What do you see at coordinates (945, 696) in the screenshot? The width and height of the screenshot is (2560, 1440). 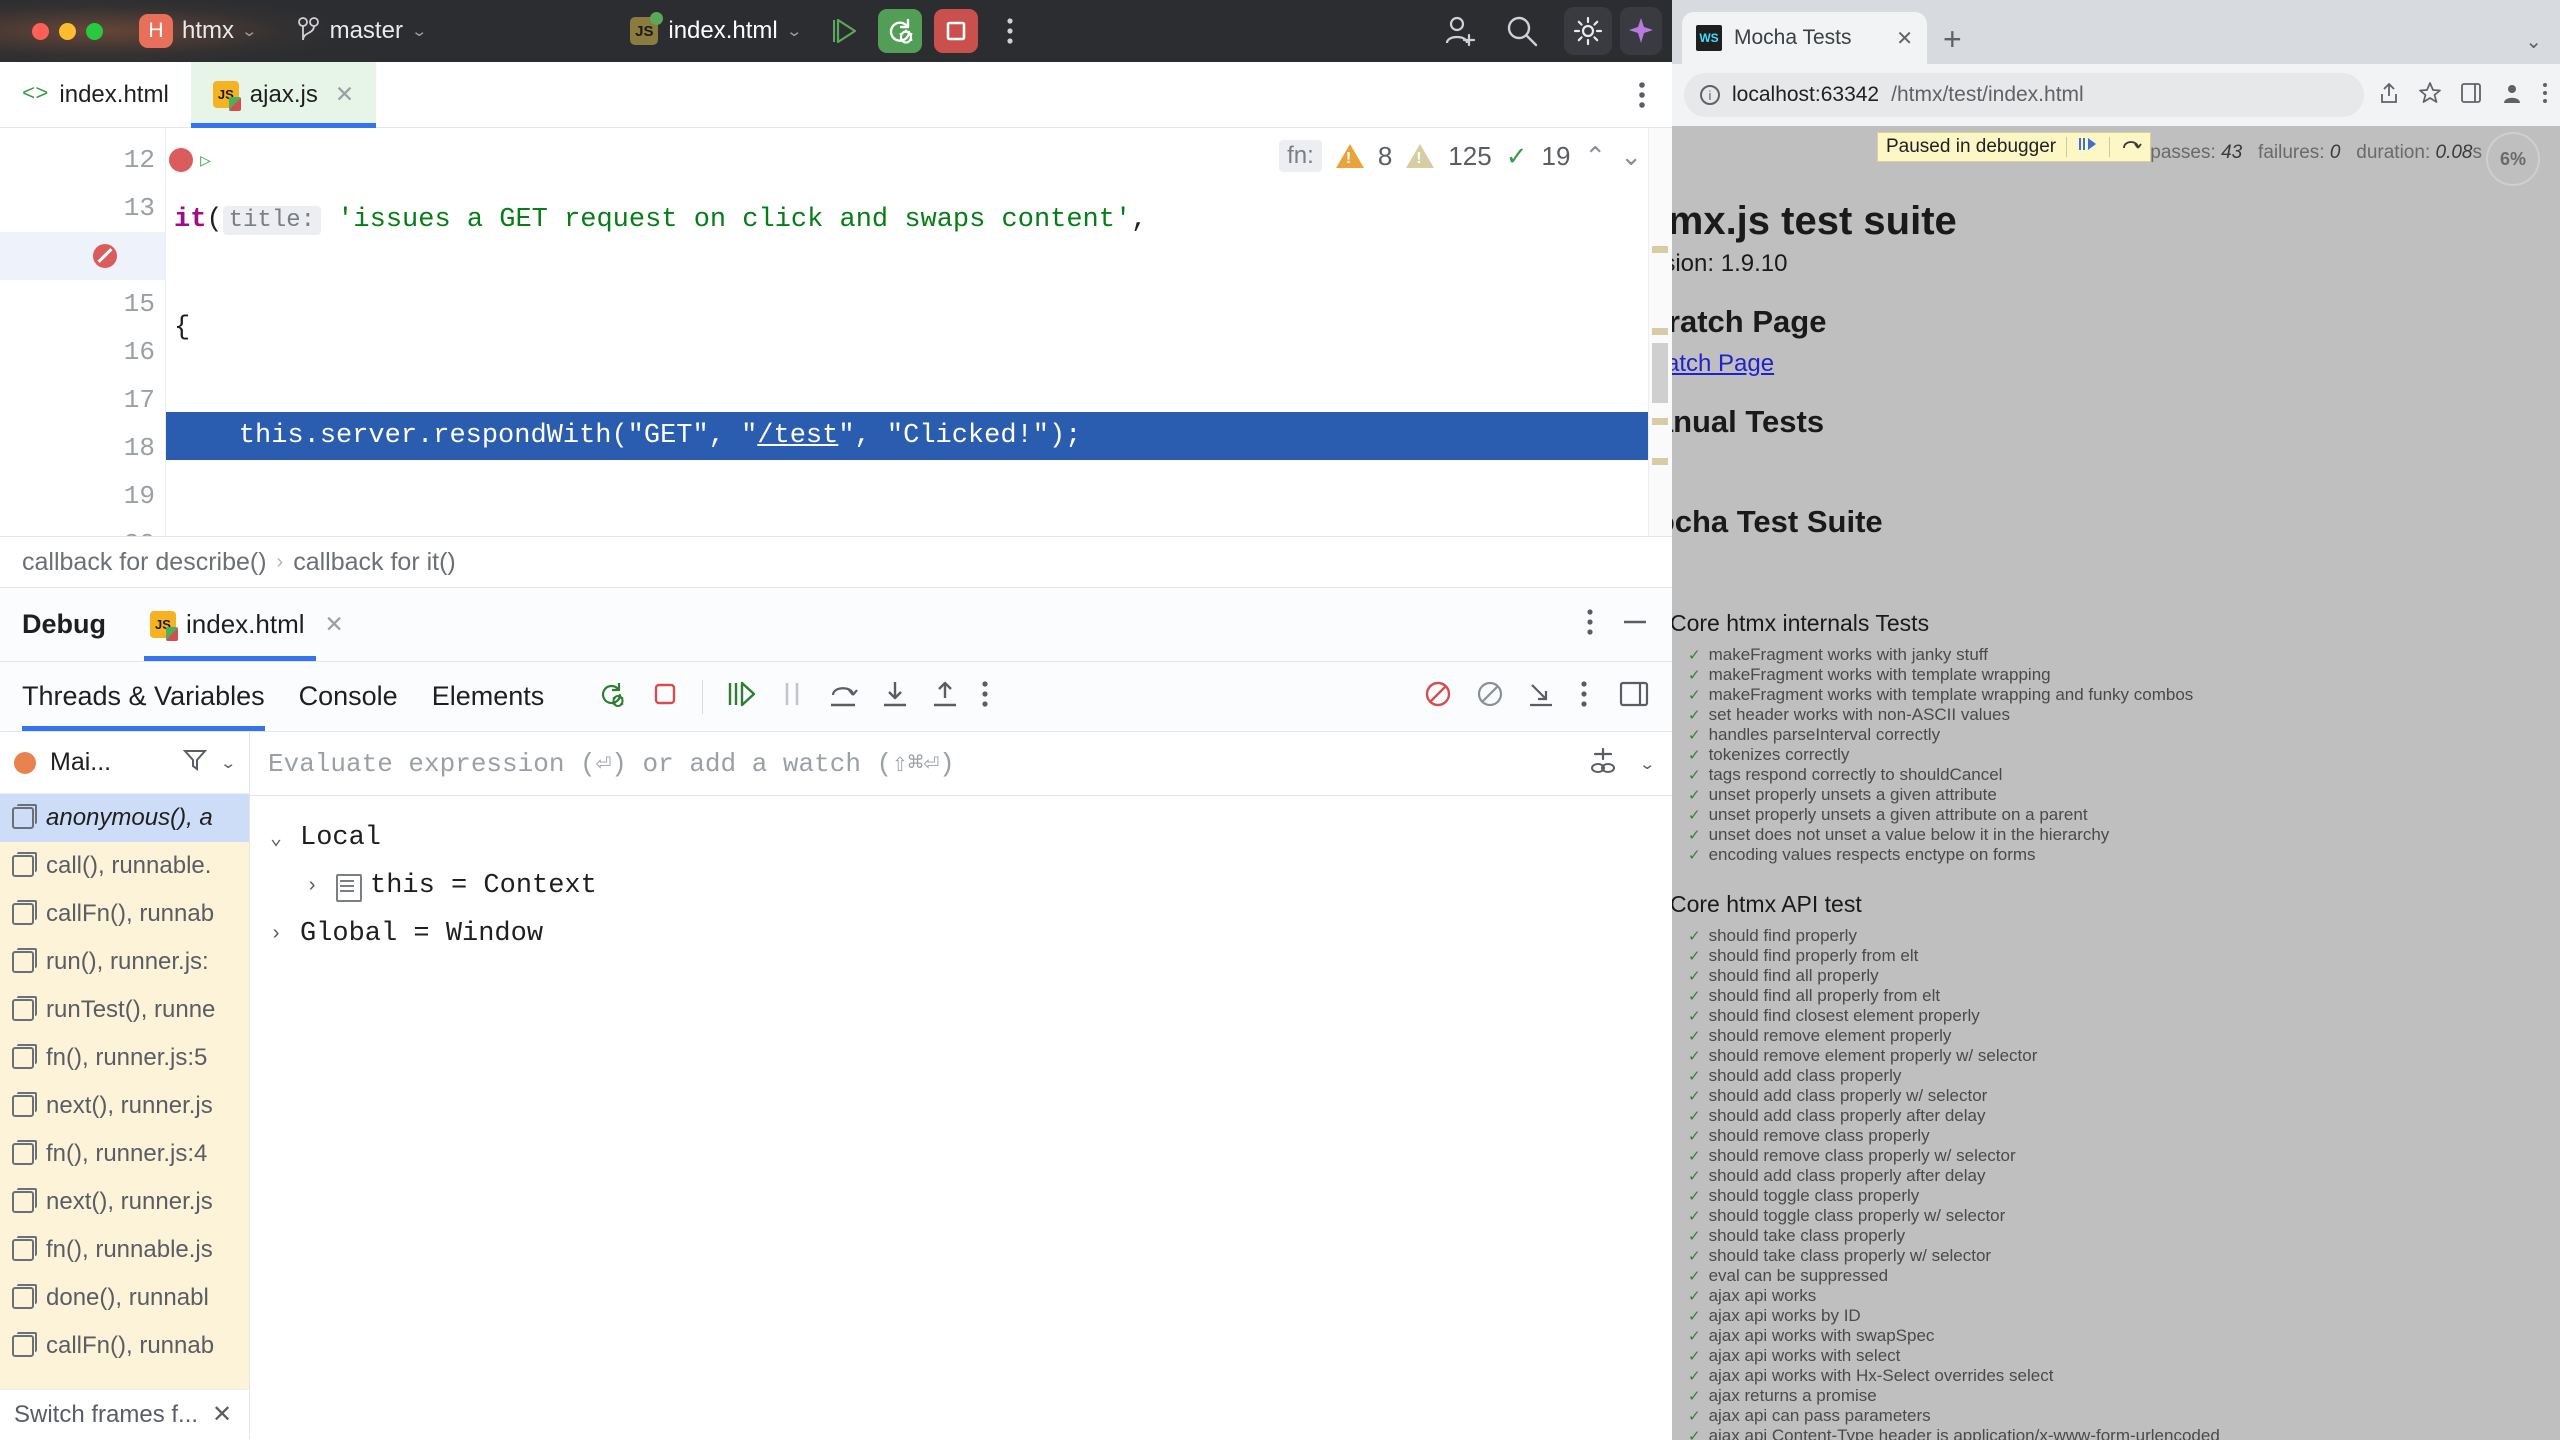 I see `step-out-icon` at bounding box center [945, 696].